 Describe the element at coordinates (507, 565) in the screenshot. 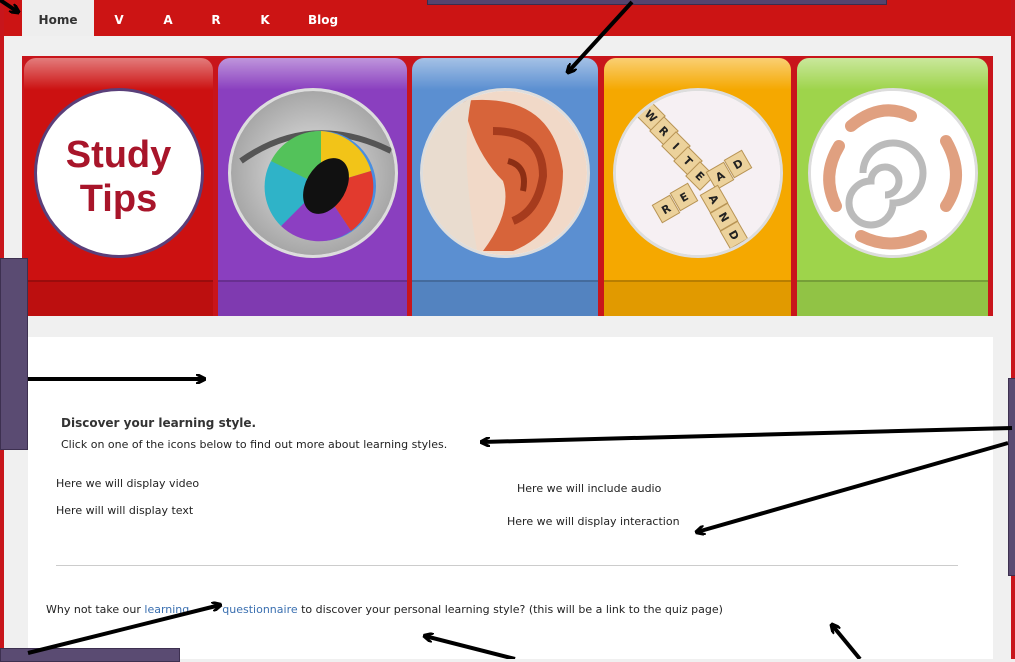

I see `divider` at that location.